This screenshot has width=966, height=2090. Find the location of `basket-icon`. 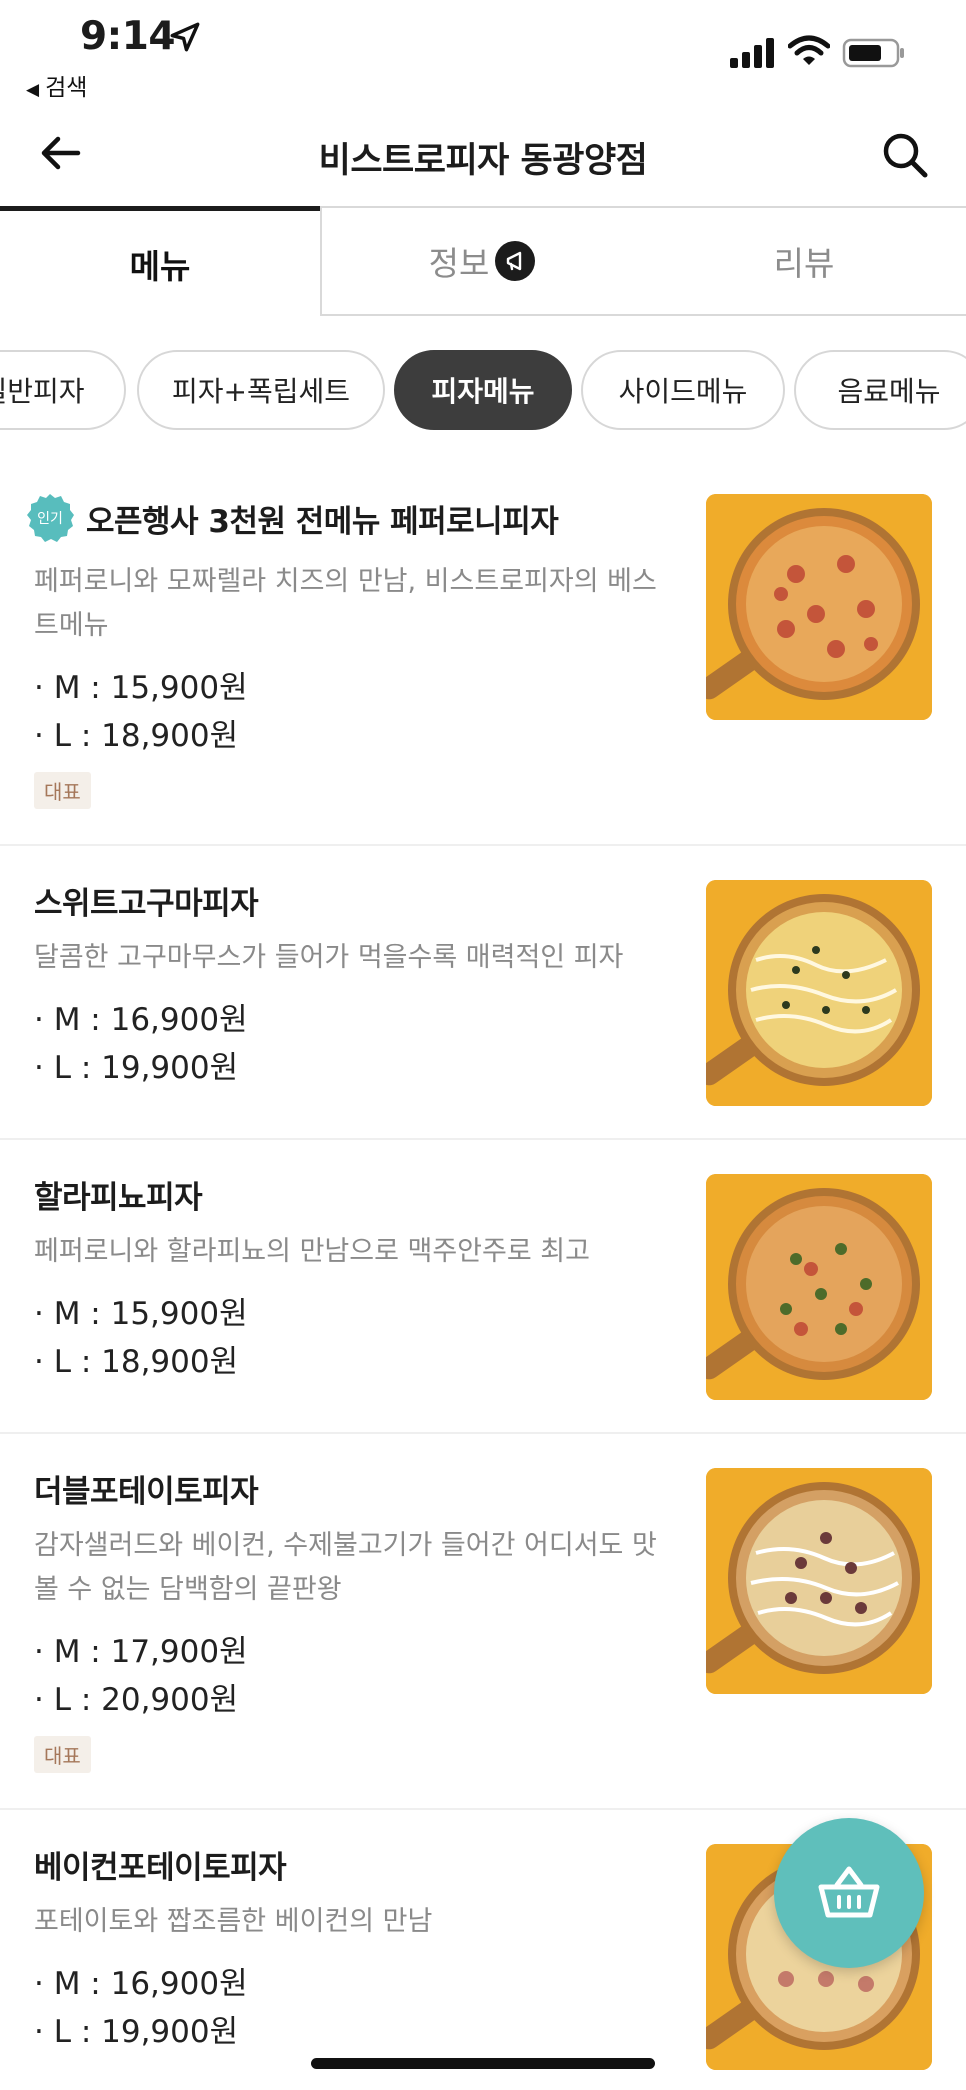

basket-icon is located at coordinates (849, 1892).